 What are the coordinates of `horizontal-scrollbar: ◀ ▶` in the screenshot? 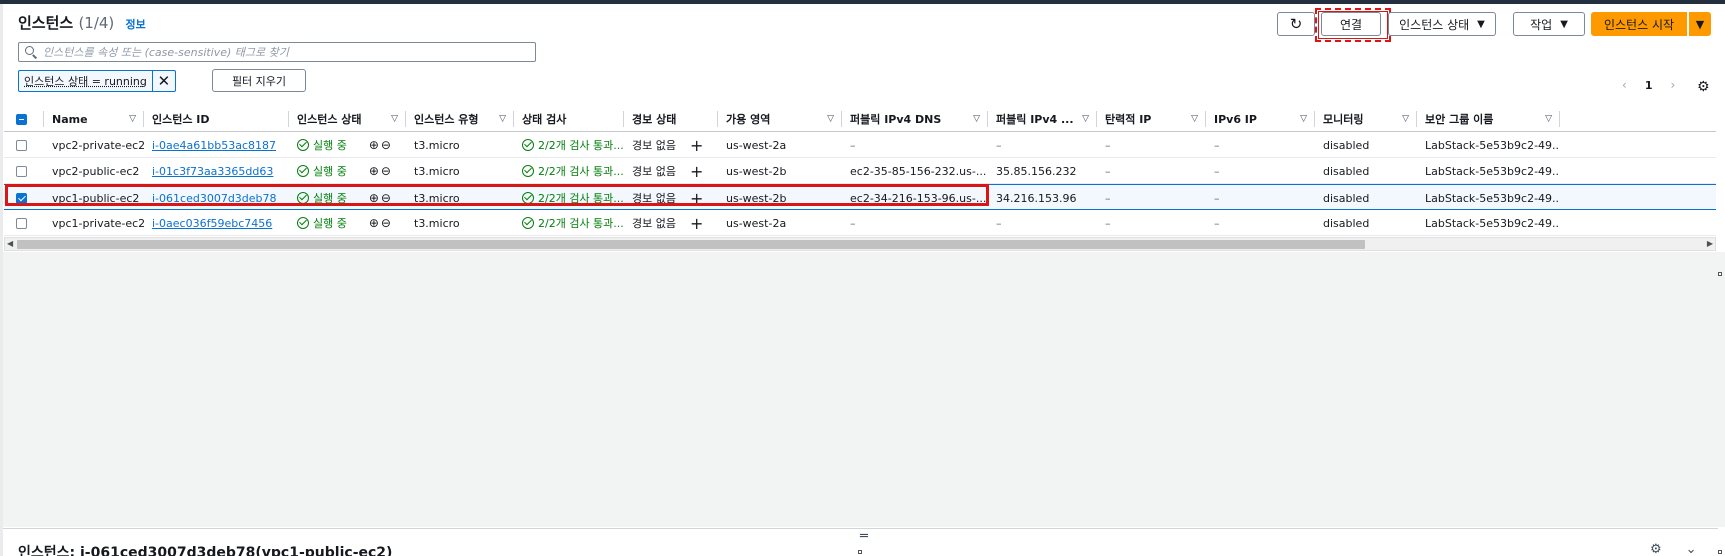 It's located at (860, 244).